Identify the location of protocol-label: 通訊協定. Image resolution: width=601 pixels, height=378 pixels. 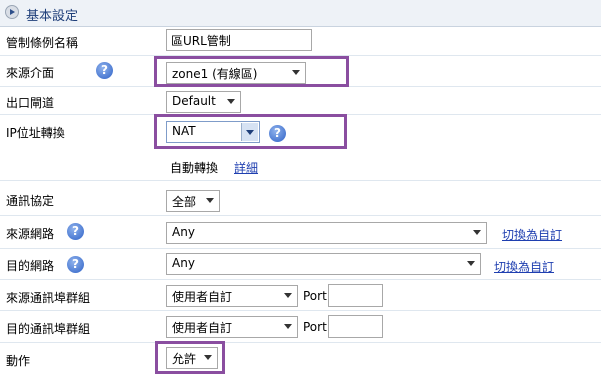
(30, 201).